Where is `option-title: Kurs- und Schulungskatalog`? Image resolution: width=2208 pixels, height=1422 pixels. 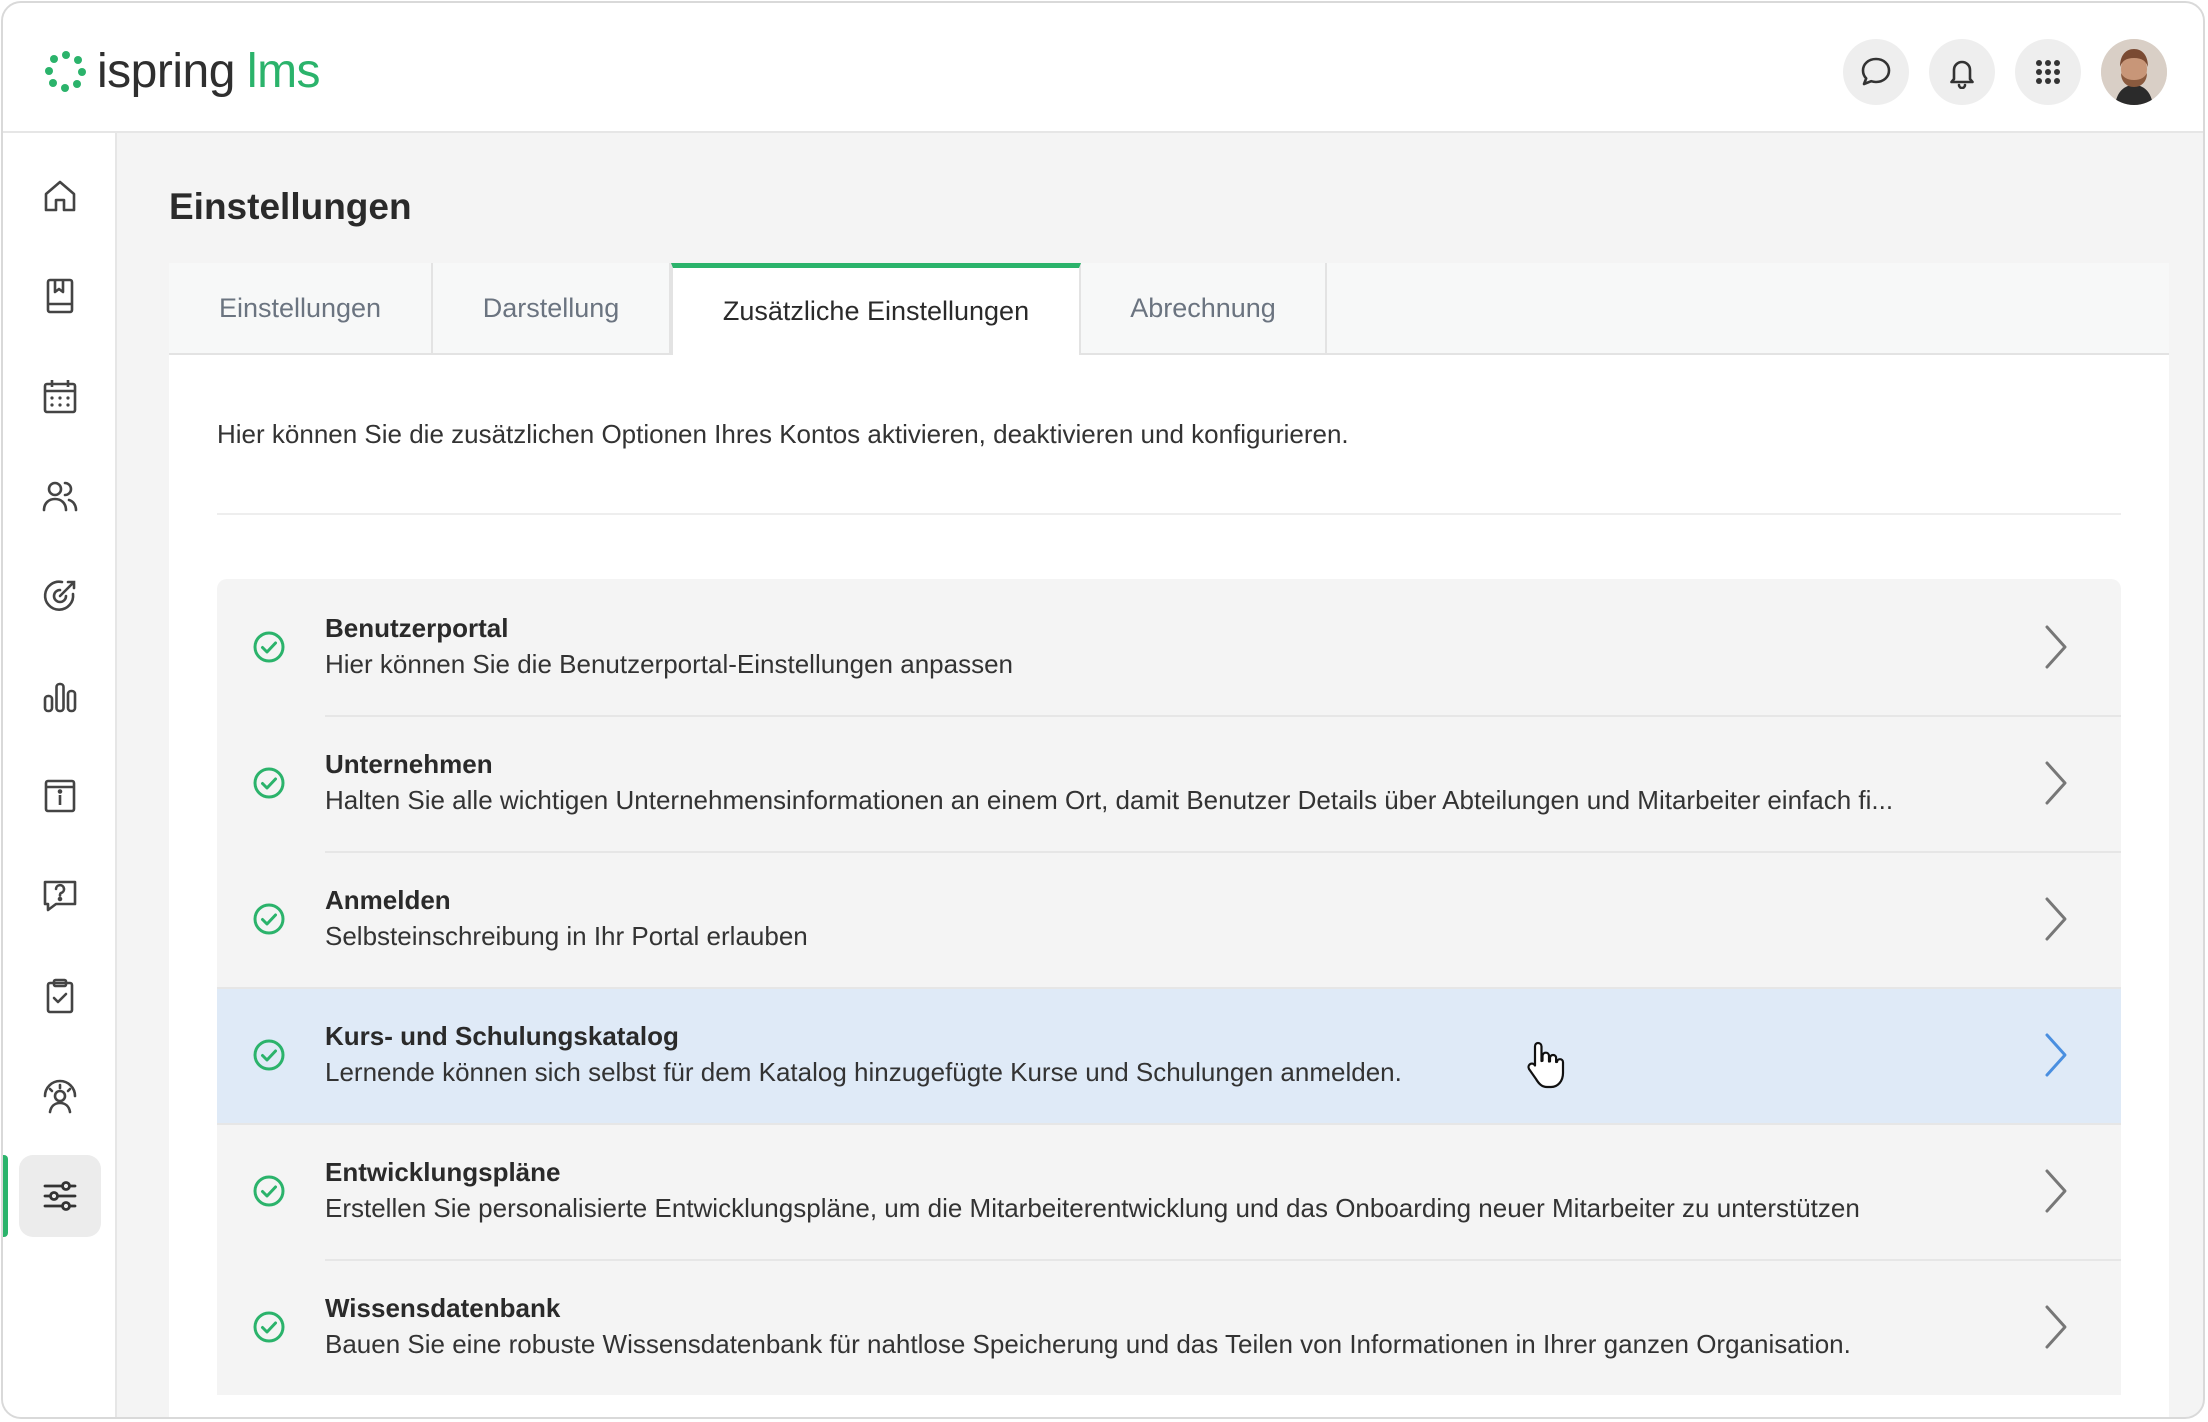
option-title: Kurs- und Schulungskatalog is located at coordinates (502, 1036).